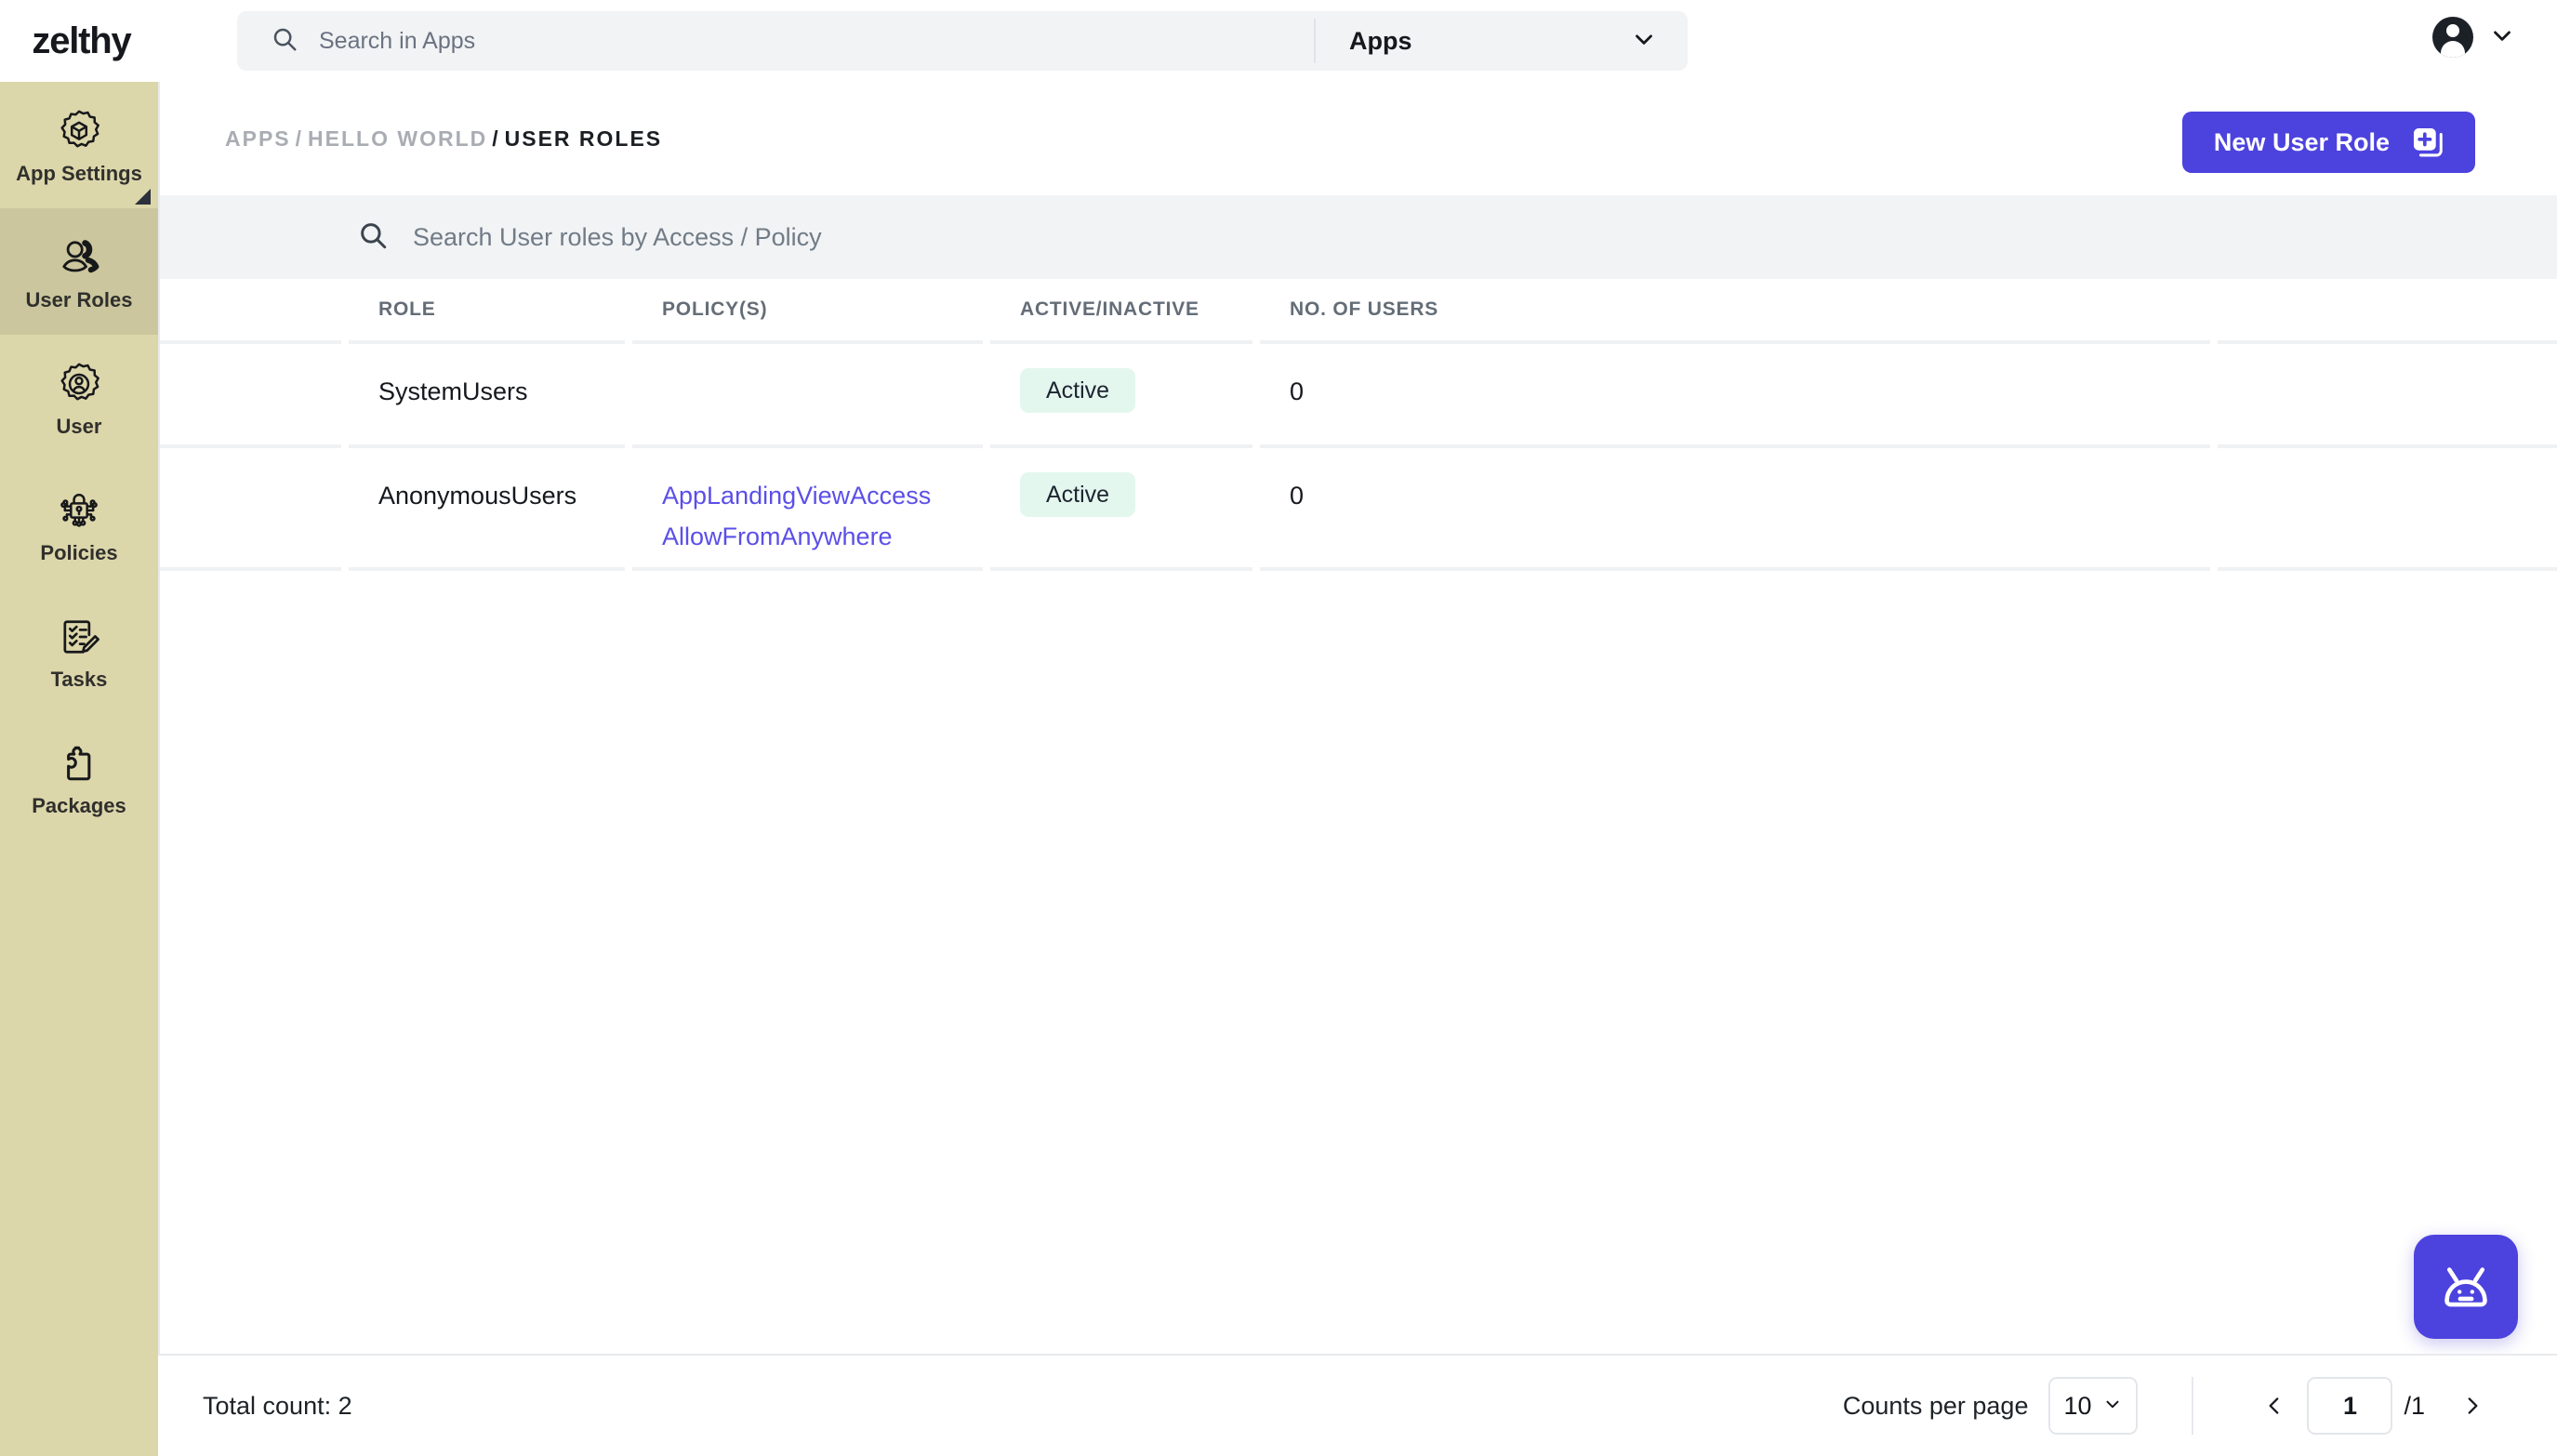 This screenshot has width=2557, height=1456. I want to click on users-group-icon, so click(80, 255).